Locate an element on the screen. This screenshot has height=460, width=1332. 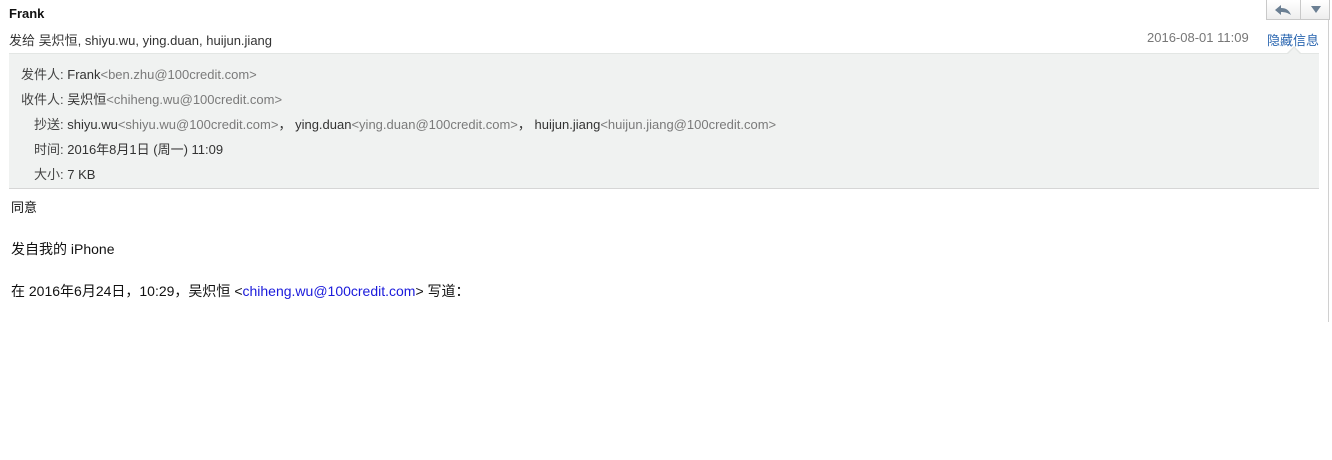
to-row: 收件人: 吴炽恒<chiheng.wu@100credit.com> is located at coordinates (151, 98).